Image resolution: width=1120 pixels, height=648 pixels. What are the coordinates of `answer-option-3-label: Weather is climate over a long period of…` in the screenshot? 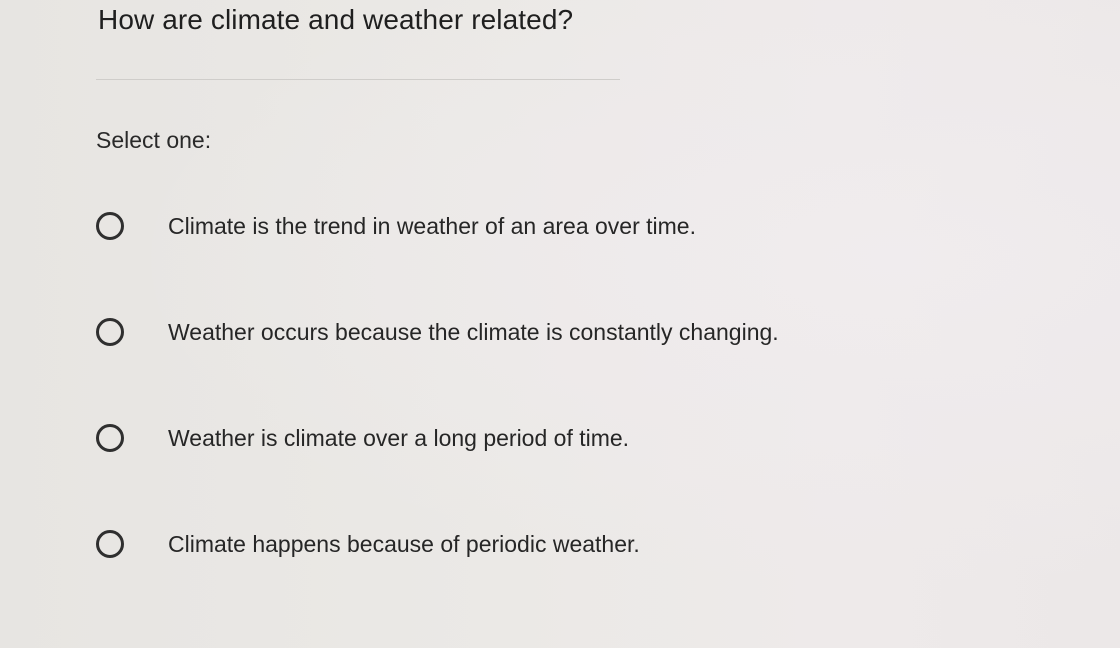 It's located at (398, 438).